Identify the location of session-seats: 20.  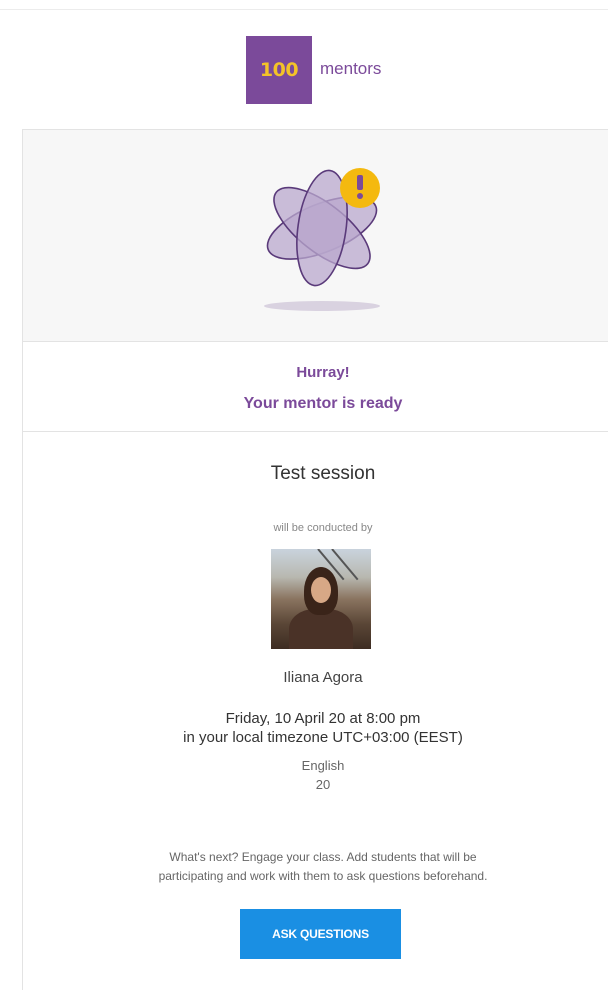
(323, 784).